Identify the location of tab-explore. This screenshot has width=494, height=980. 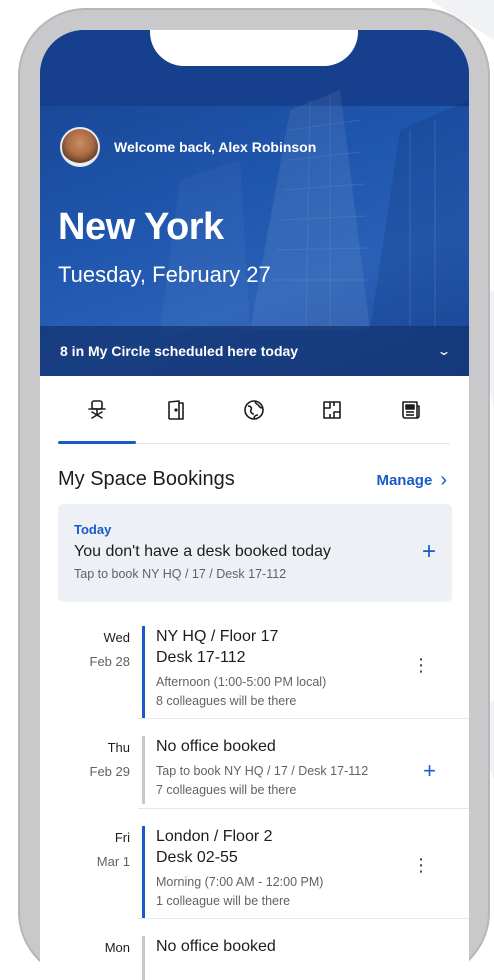
(254, 417).